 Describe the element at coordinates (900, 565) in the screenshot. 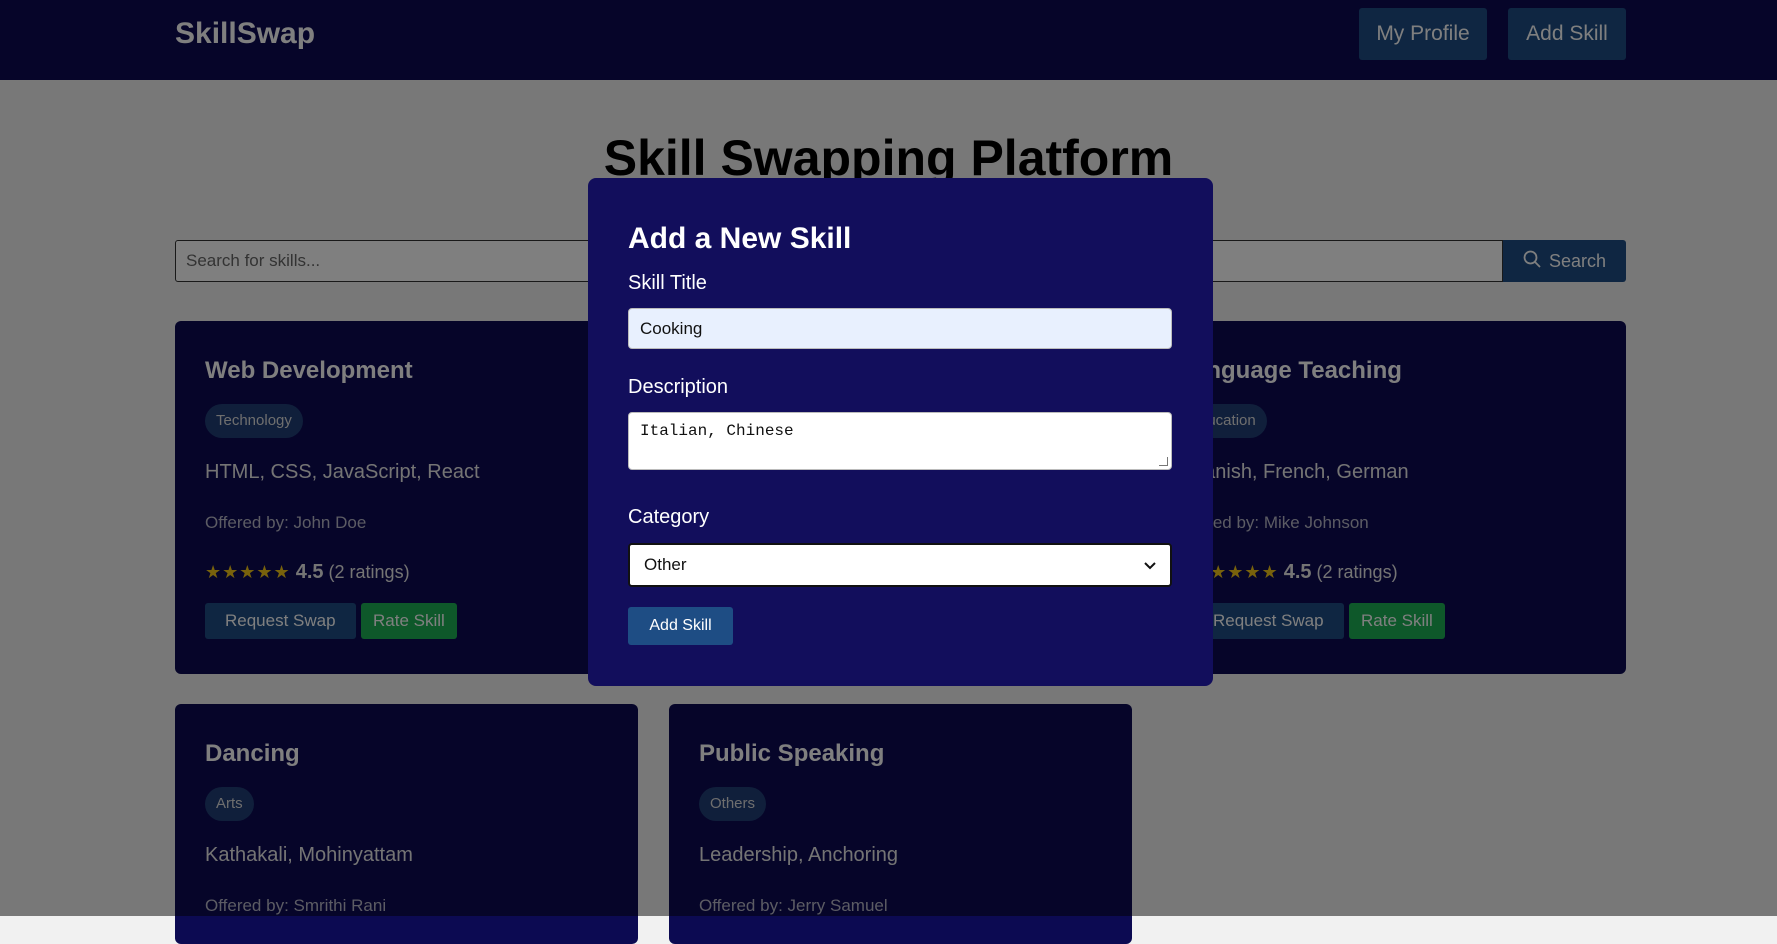

I see `category-select: Other` at that location.